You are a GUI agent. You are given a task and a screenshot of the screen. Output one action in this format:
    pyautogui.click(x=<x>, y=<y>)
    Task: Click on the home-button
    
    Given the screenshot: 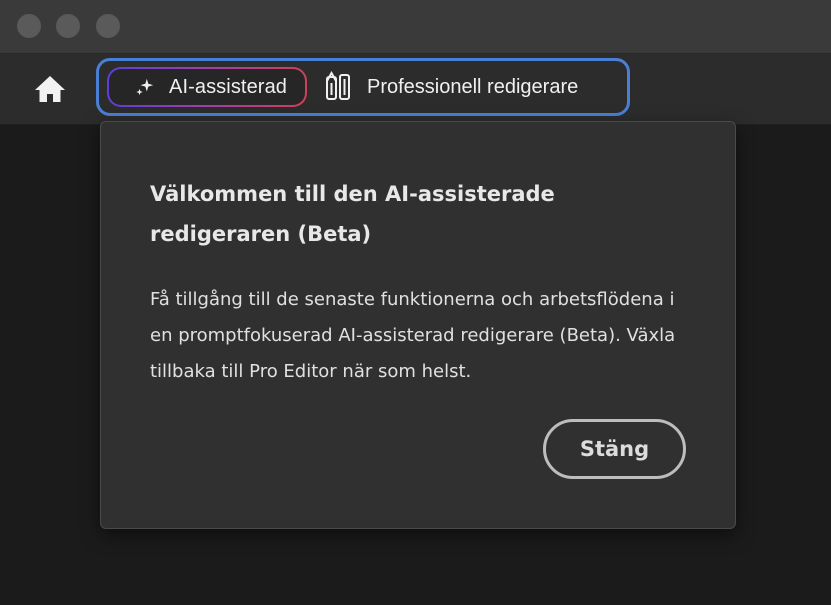 What is the action you would take?
    pyautogui.click(x=50, y=89)
    